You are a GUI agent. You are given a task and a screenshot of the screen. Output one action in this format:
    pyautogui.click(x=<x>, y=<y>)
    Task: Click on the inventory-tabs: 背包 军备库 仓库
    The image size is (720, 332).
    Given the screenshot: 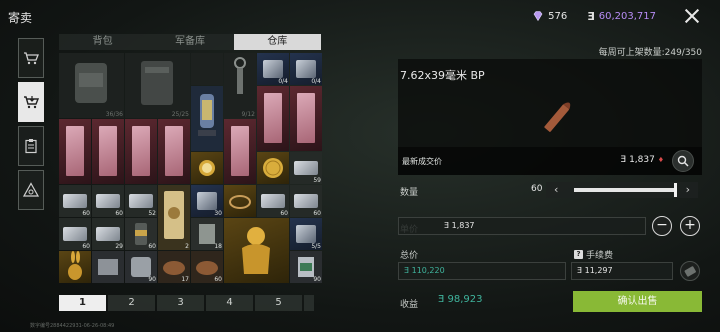 What is the action you would take?
    pyautogui.click(x=190, y=42)
    